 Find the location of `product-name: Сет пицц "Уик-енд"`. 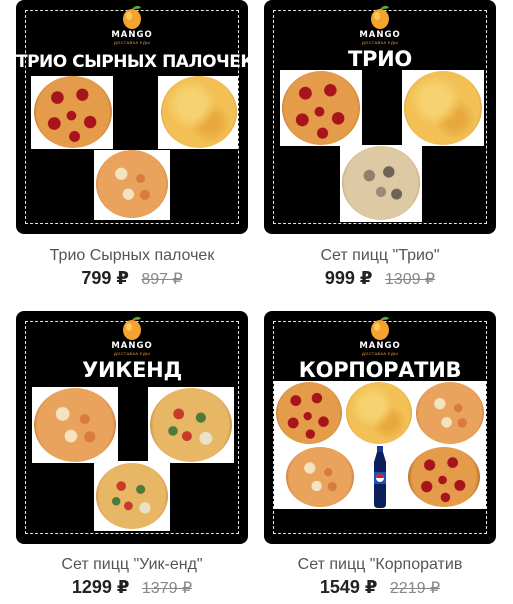

product-name: Сет пицц "Уик-енд" is located at coordinates (132, 565).